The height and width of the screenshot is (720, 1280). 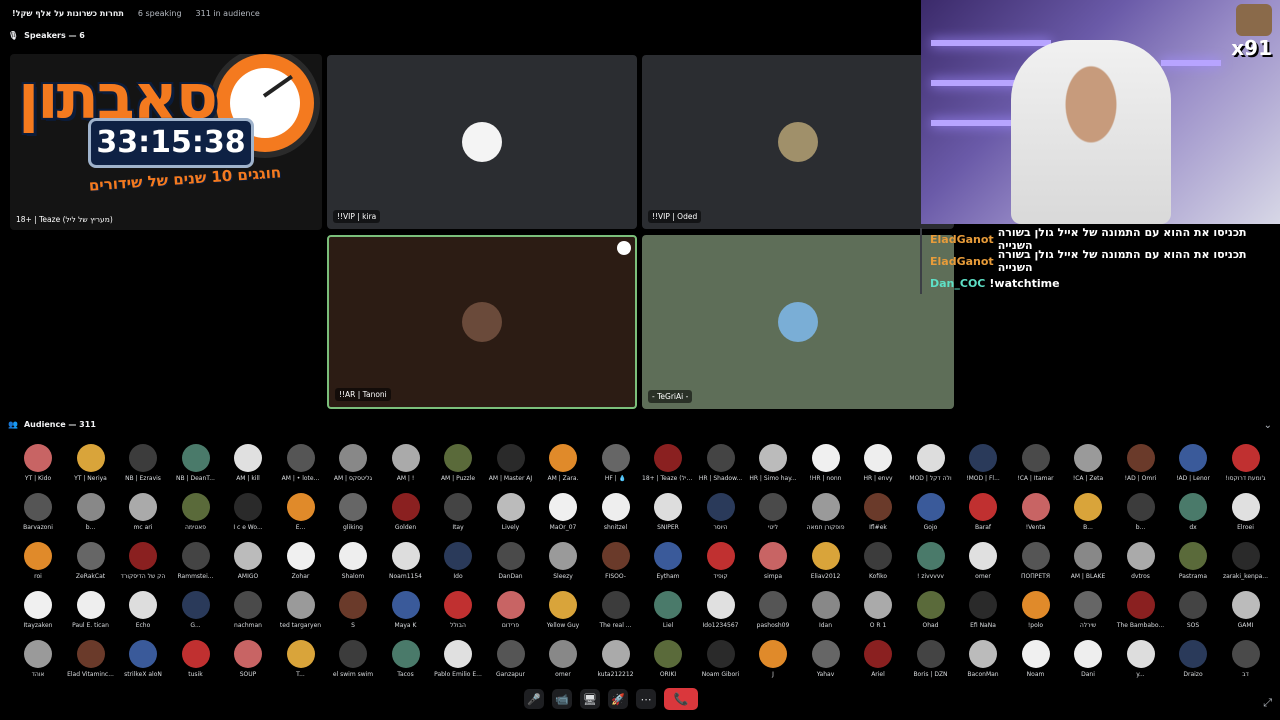 What do you see at coordinates (1267, 703) in the screenshot?
I see `fullscreen-icon: ⤢` at bounding box center [1267, 703].